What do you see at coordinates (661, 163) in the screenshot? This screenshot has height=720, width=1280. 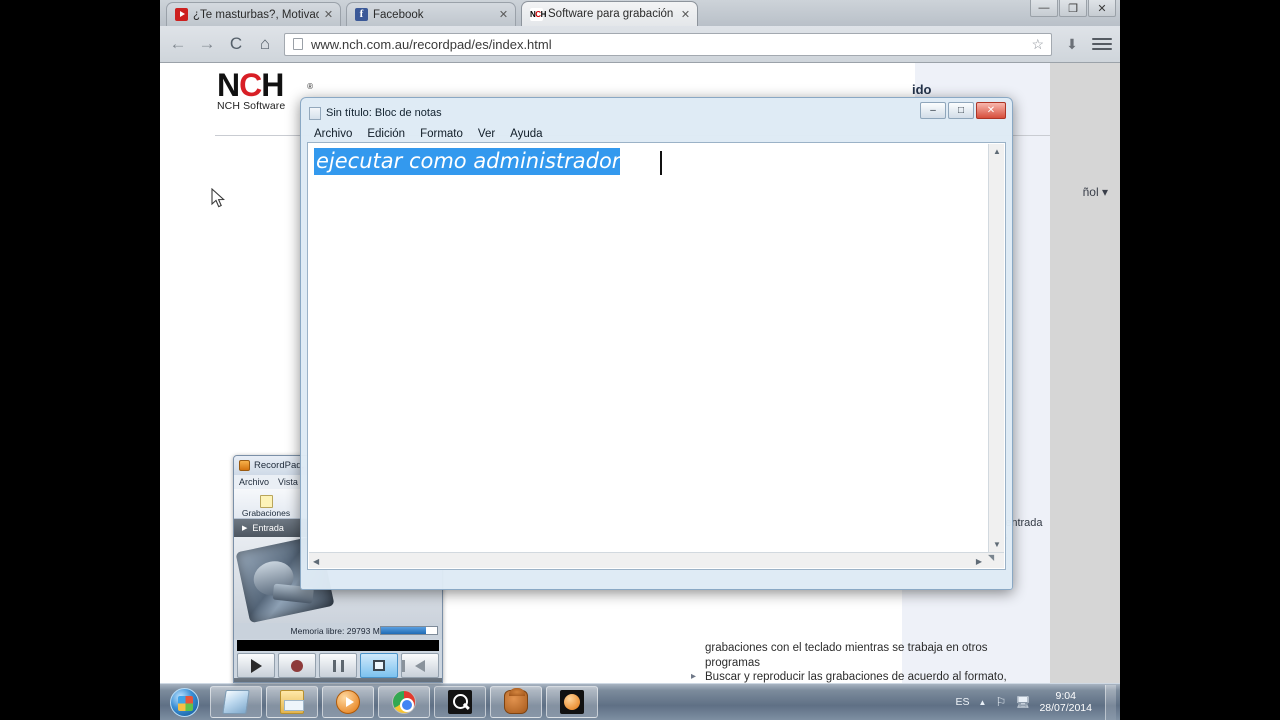 I see `text-caret` at bounding box center [661, 163].